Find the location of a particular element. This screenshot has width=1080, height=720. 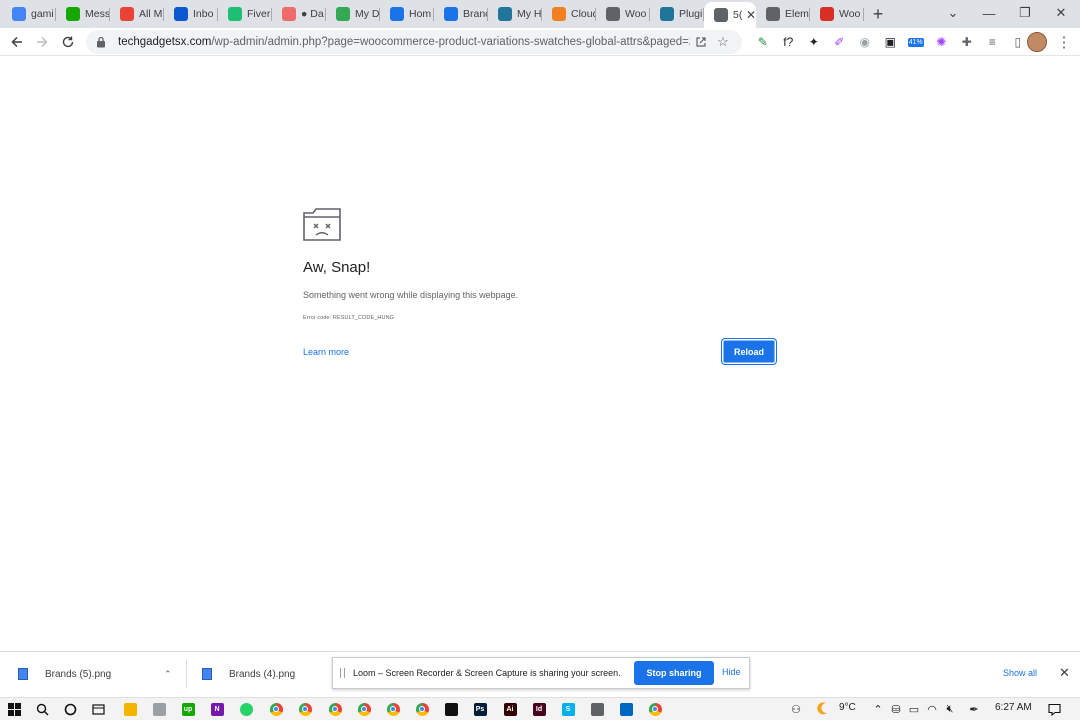

tab: gami is located at coordinates (29, 14).